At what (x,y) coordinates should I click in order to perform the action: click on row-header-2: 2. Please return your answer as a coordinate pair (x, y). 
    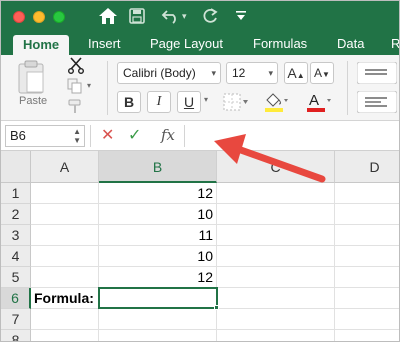
    Looking at the image, I should click on (16, 214).